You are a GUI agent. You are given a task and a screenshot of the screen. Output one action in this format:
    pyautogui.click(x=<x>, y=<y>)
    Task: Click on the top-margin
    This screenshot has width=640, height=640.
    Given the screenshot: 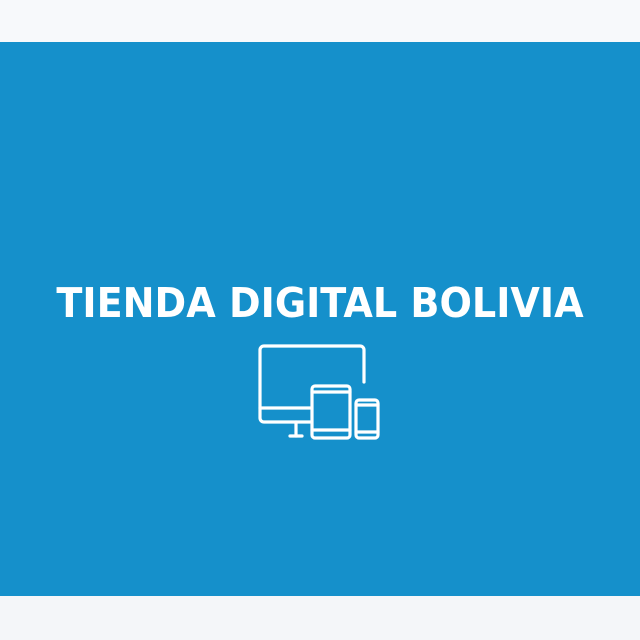 What is the action you would take?
    pyautogui.click(x=320, y=21)
    